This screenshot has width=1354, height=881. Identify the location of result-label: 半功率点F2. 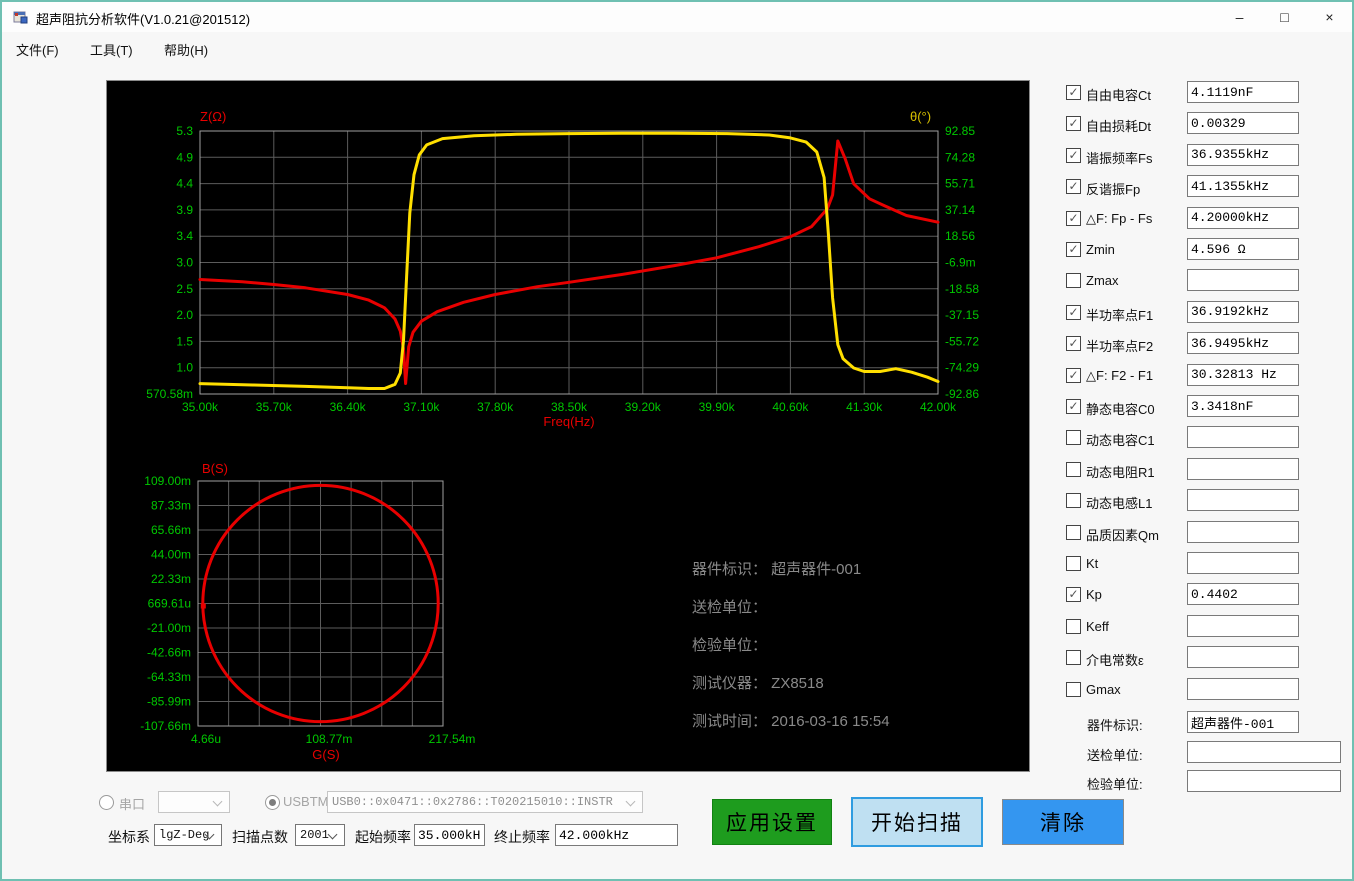
(1120, 347).